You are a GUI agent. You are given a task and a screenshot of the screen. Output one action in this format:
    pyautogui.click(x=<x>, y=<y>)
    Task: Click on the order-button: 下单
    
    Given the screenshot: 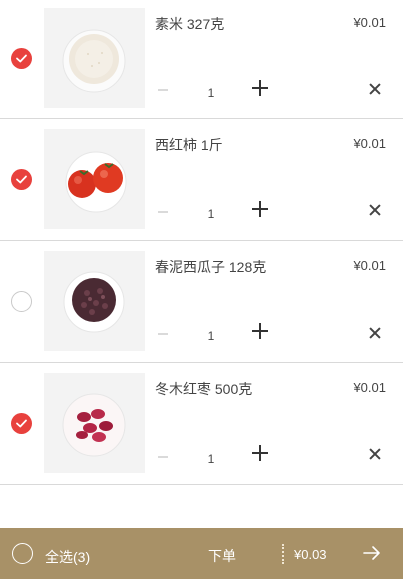 What is the action you would take?
    pyautogui.click(x=222, y=556)
    